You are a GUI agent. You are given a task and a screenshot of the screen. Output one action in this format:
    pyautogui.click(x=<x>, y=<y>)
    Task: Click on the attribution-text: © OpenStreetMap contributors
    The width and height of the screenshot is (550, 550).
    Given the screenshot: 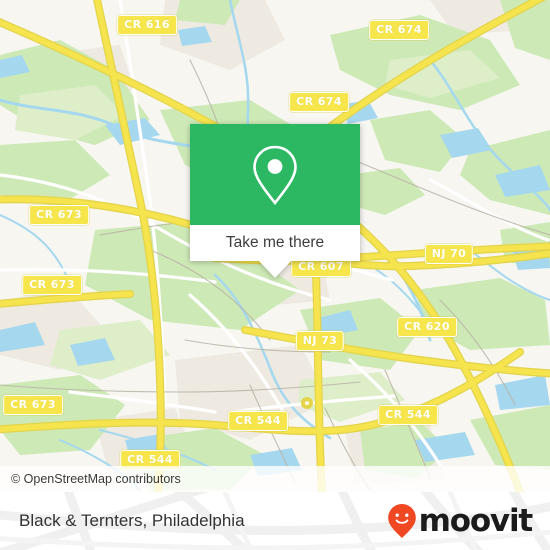 What is the action you would take?
    pyautogui.click(x=96, y=479)
    